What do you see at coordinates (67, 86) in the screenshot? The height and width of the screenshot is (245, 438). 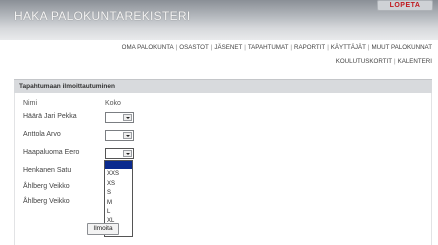 I see `section-title: Tapahtumaan ilmoittautuminen` at bounding box center [67, 86].